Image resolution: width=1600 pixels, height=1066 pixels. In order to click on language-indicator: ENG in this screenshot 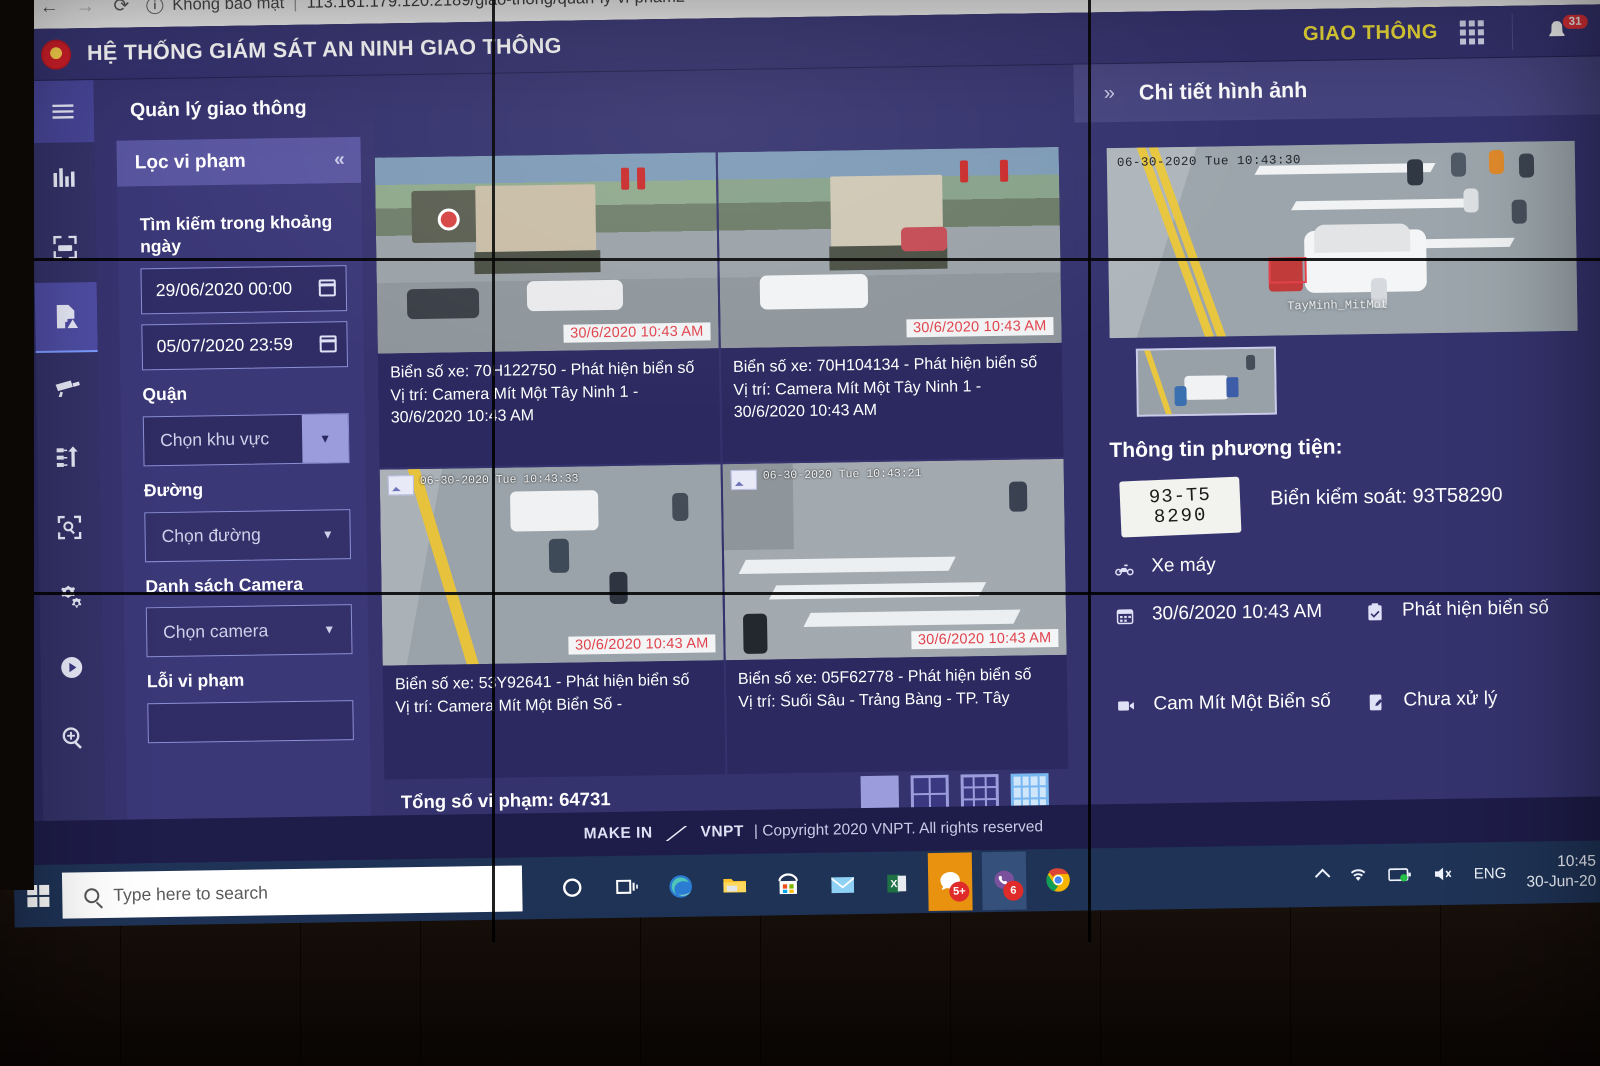, I will do `click(1490, 873)`.